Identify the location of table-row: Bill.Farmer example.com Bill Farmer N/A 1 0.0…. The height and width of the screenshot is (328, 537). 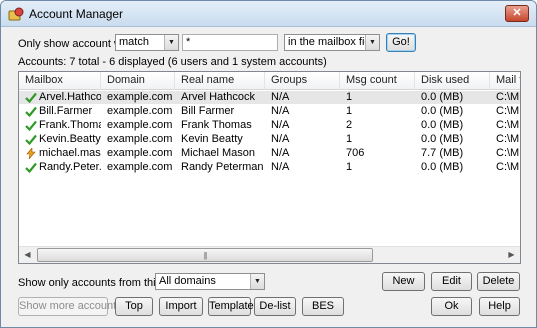
(269, 111).